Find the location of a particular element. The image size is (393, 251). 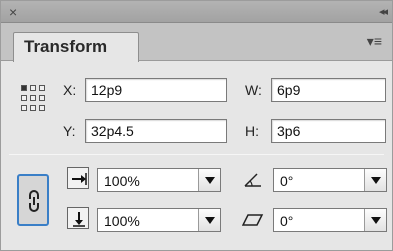

x-position-field: 12p9 is located at coordinates (156, 90).